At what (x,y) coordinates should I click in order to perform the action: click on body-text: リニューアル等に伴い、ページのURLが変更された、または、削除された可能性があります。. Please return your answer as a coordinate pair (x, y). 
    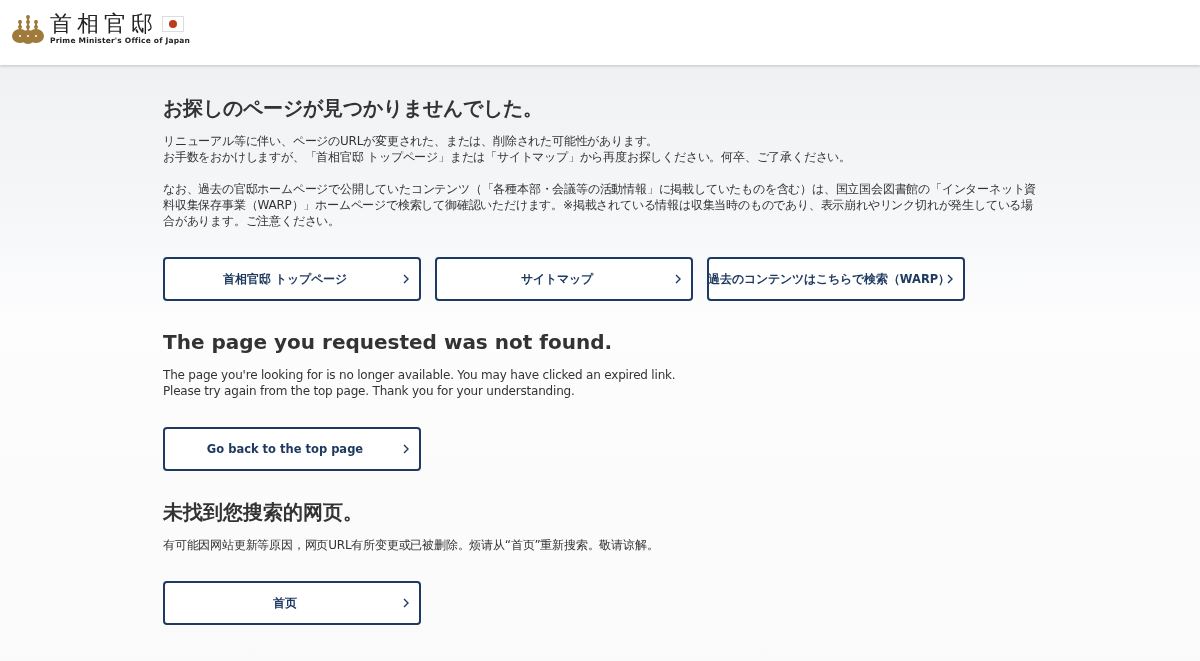
    Looking at the image, I should click on (411, 141).